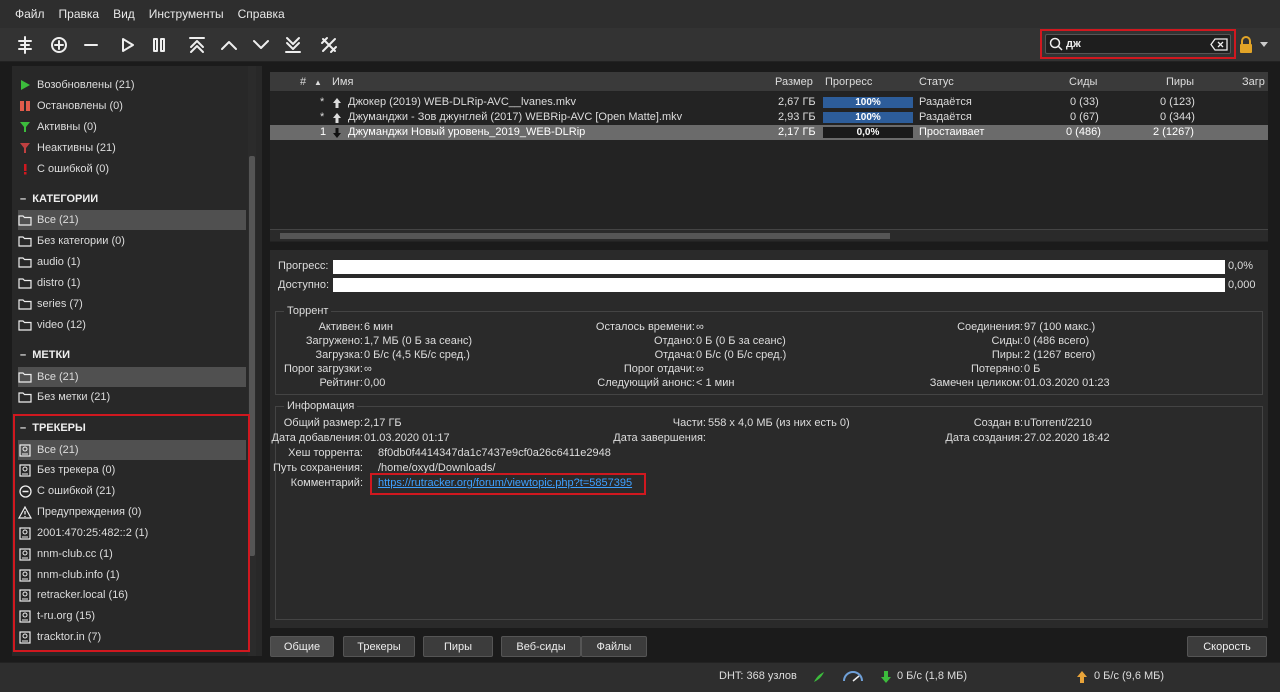 This screenshot has height=692, width=1280. What do you see at coordinates (990, 327) in the screenshot?
I see `connections-label: Соединения:` at bounding box center [990, 327].